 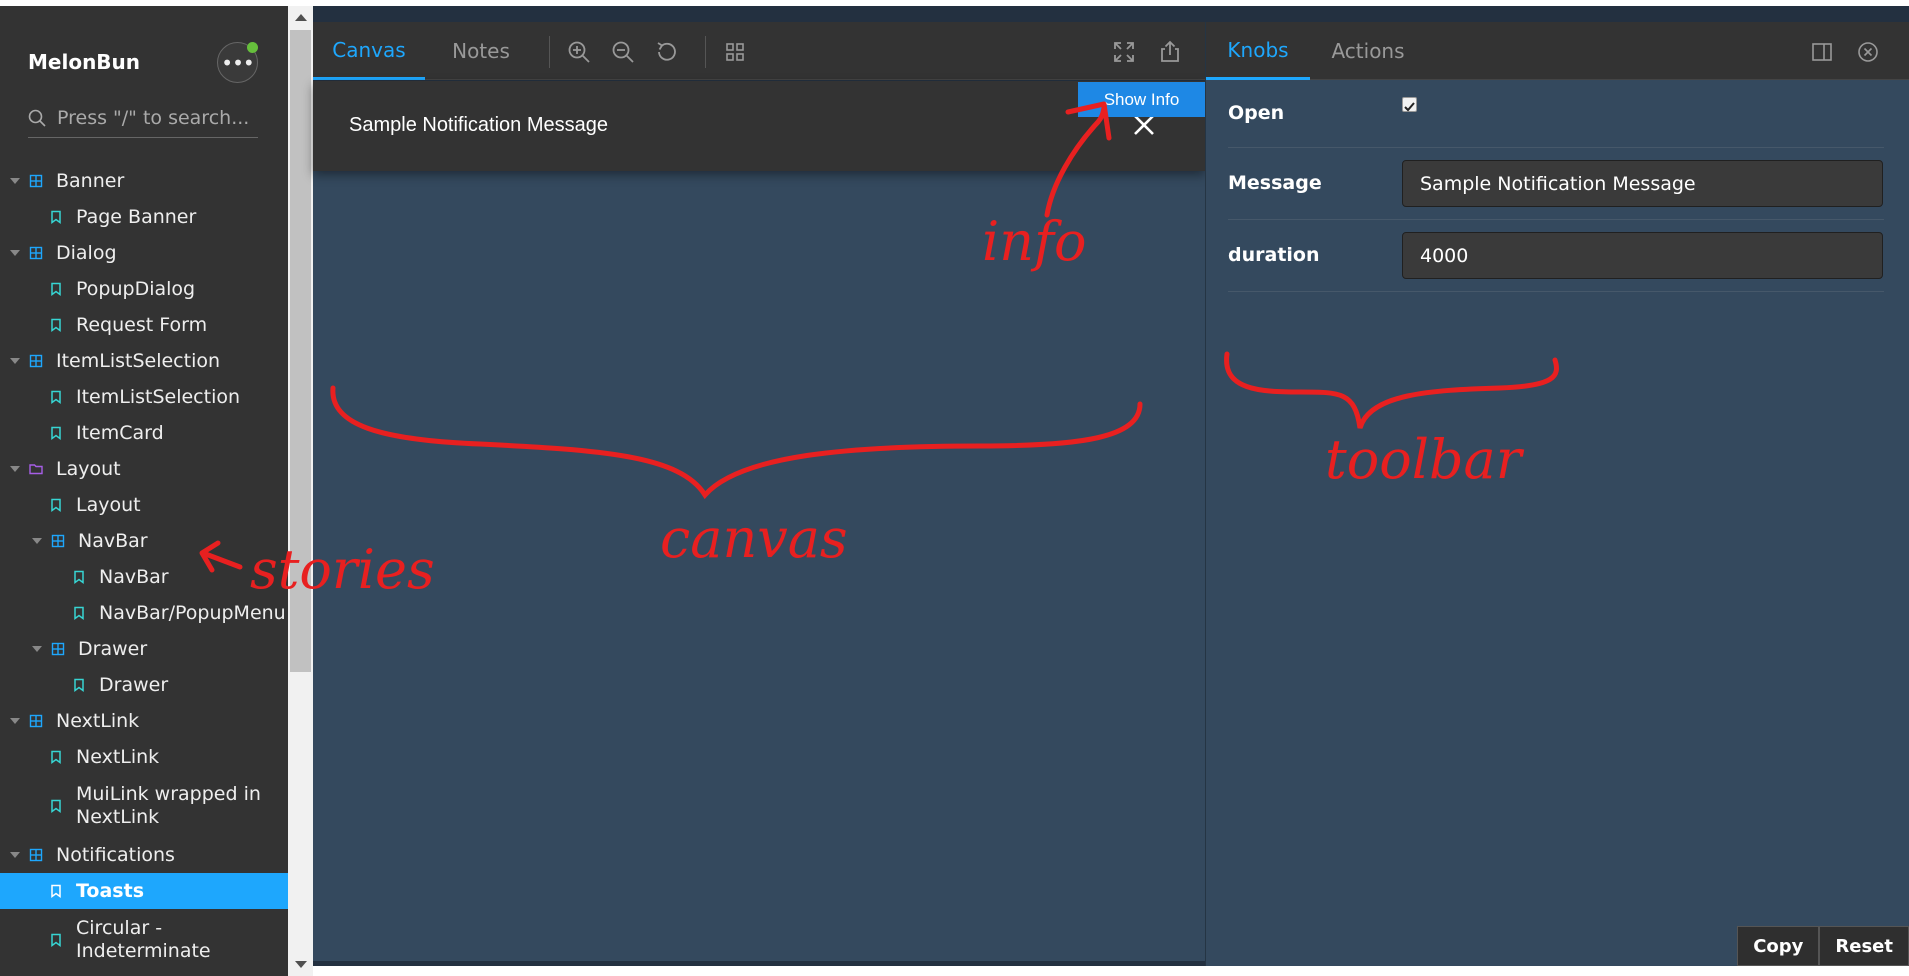 I want to click on open-checkbox, so click(x=1409, y=104).